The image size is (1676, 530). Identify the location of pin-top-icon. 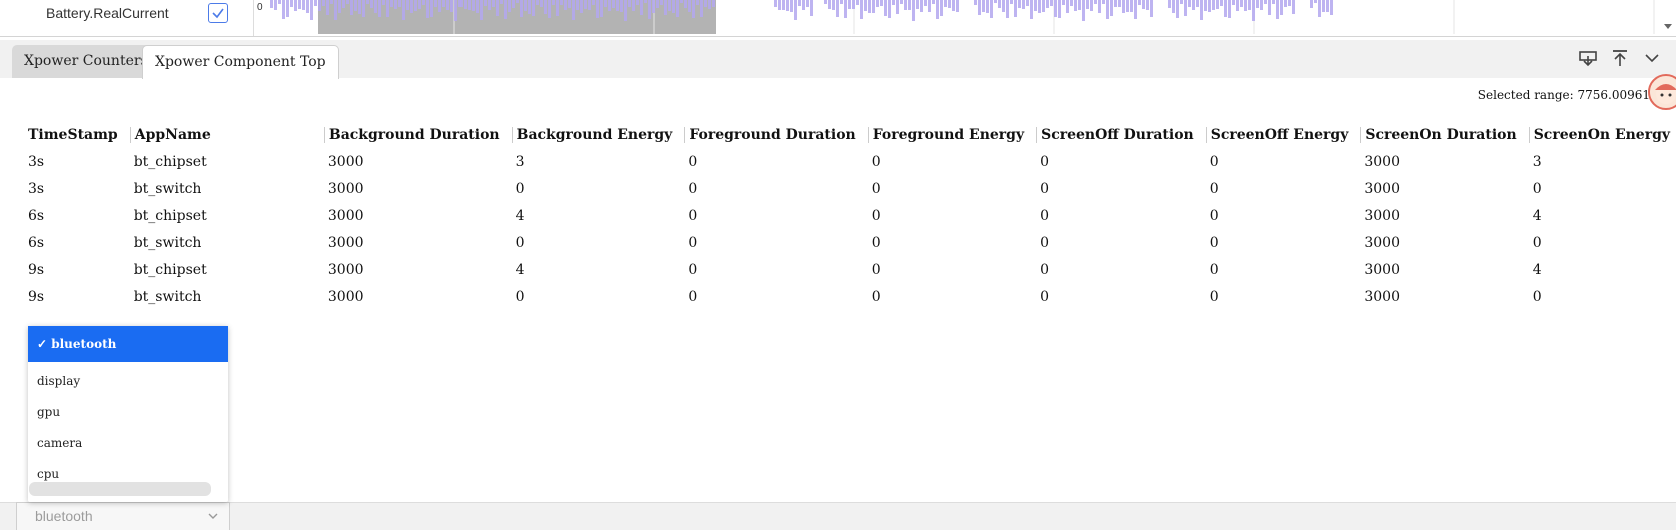
(1620, 58).